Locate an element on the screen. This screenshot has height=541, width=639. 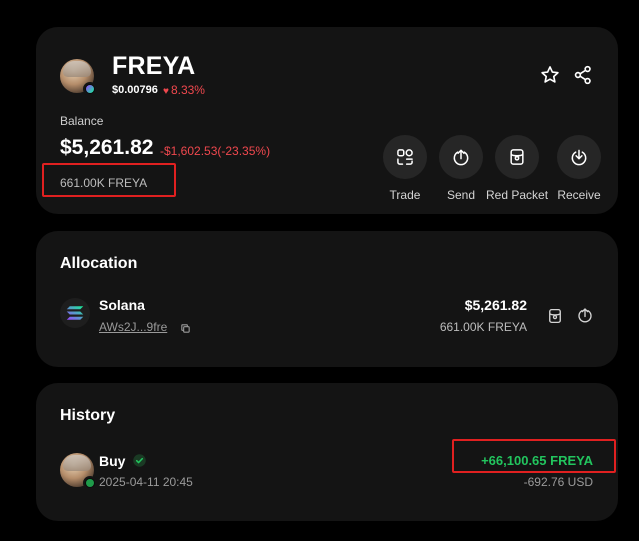
receive-button: Receive is located at coordinates (579, 168).